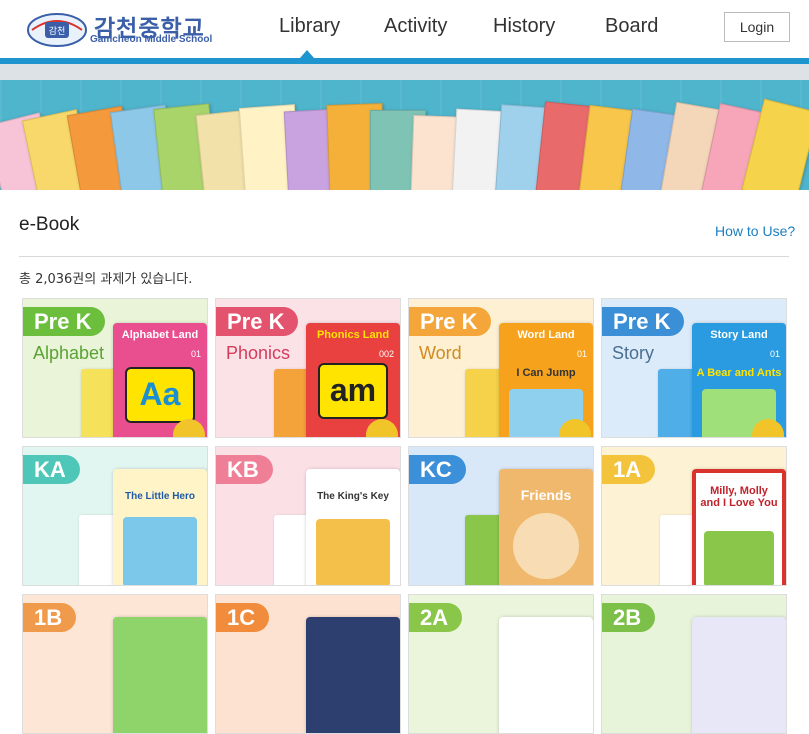 The width and height of the screenshot is (809, 734). I want to click on book-cover: Friends, so click(546, 527).